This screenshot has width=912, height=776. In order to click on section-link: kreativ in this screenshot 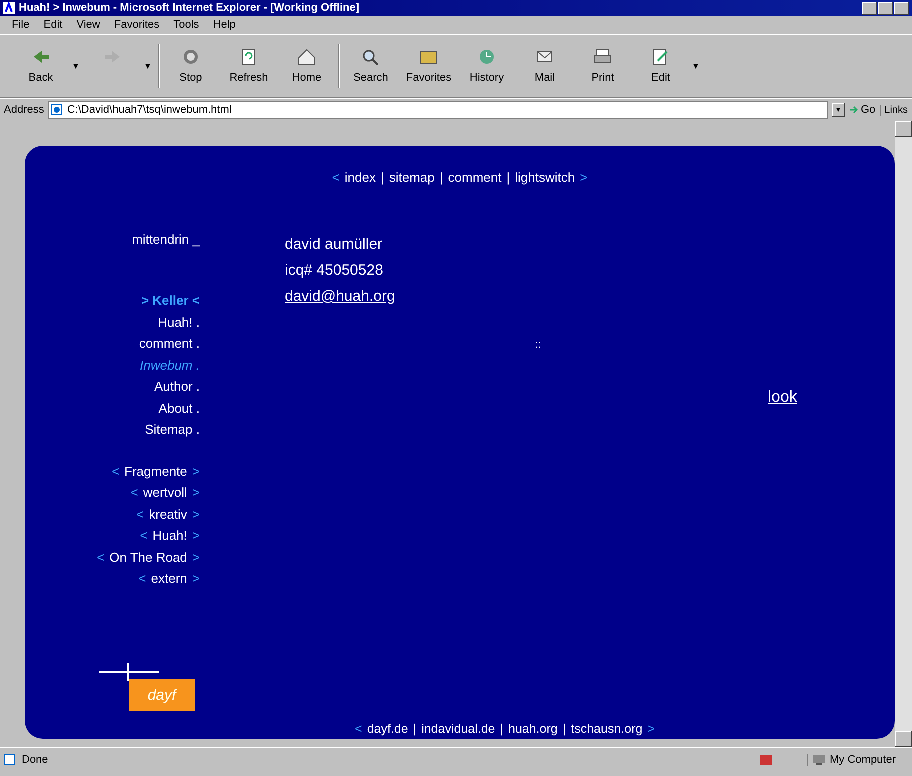, I will do `click(168, 514)`.